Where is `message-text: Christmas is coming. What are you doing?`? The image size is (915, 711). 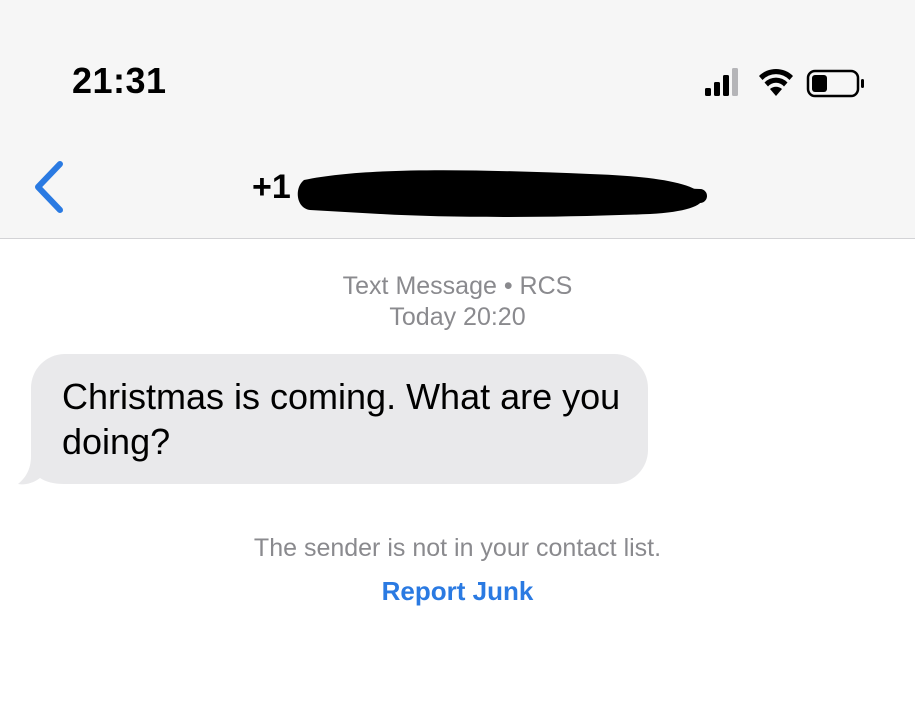
message-text: Christmas is coming. What are you doing? is located at coordinates (341, 419).